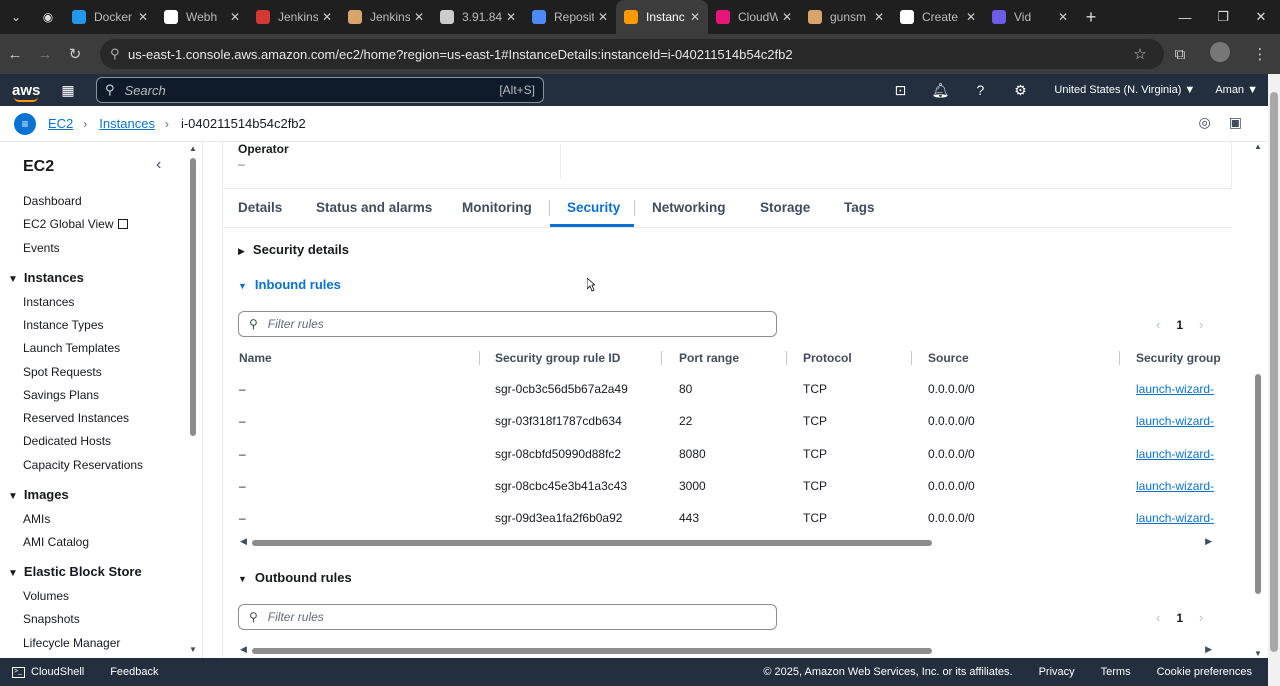 This screenshot has height=686, width=1280. Describe the element at coordinates (1223, 17) in the screenshot. I see `restore-icon: ❐` at that location.